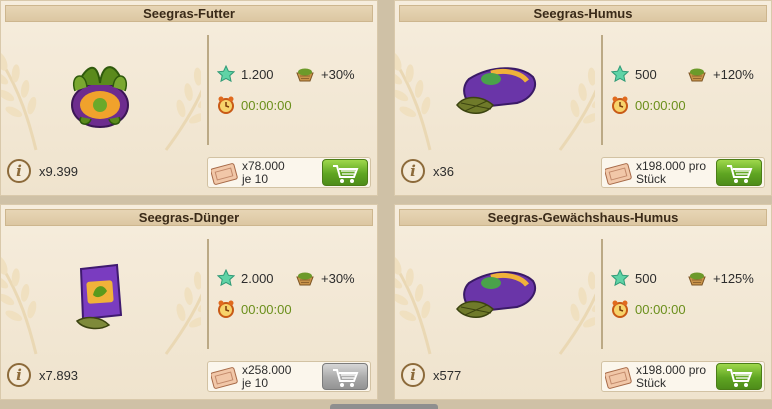 The height and width of the screenshot is (409, 772). Describe the element at coordinates (289, 172) in the screenshot. I see `price-box: x78.000 je 10` at that location.